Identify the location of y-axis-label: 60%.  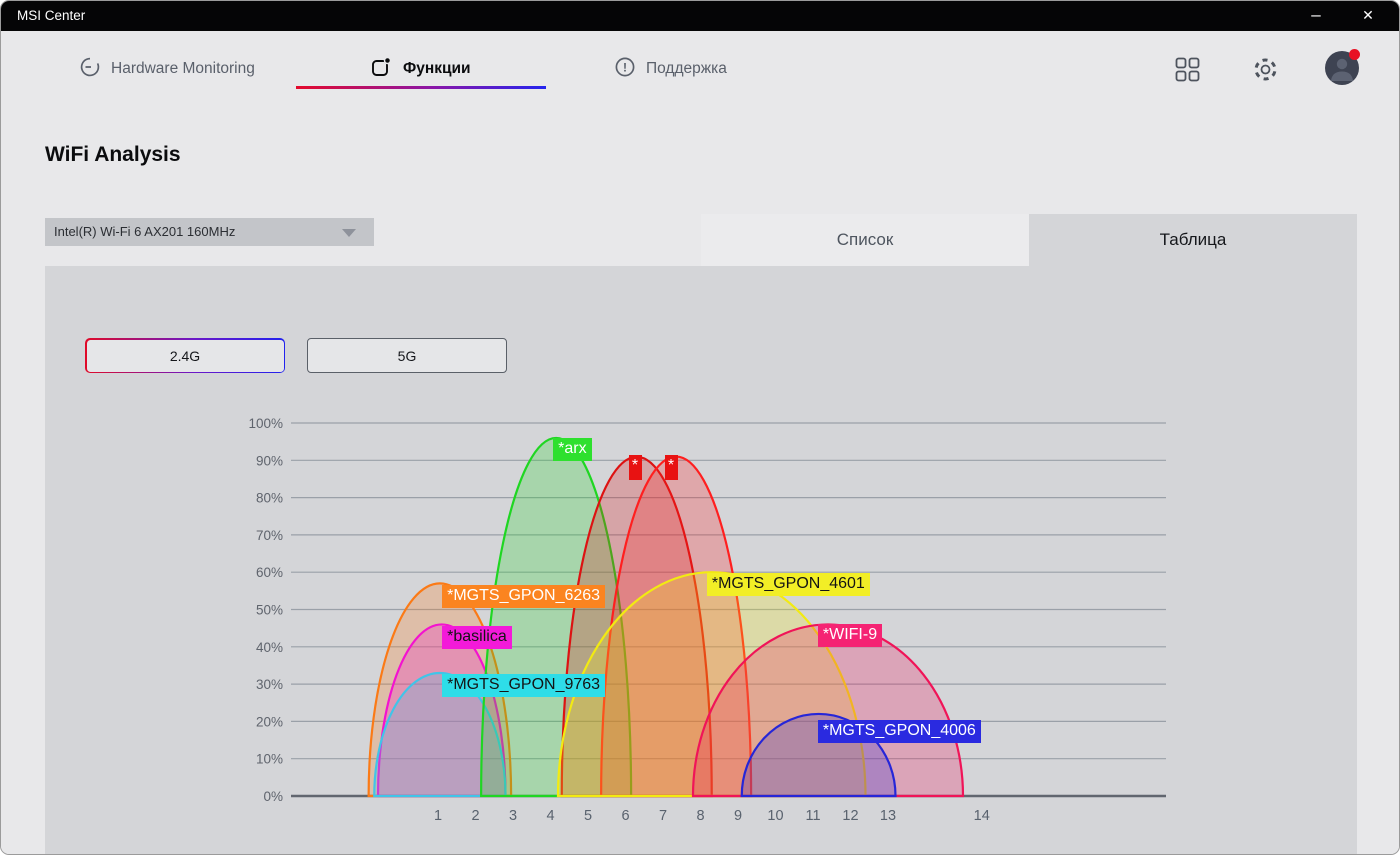
(269, 572).